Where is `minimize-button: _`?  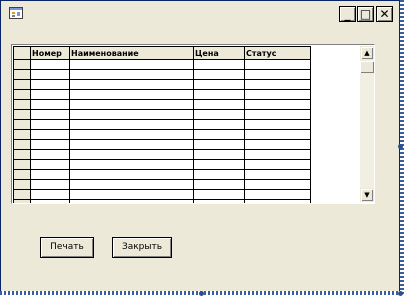
minimize-button: _ is located at coordinates (347, 14).